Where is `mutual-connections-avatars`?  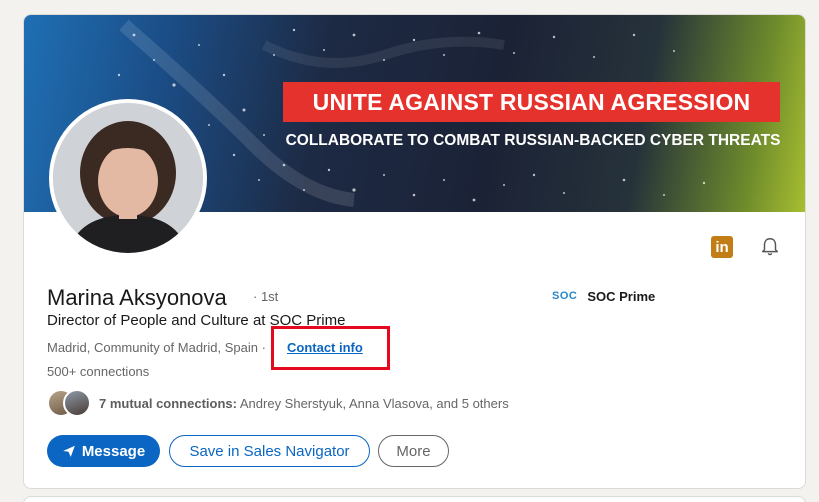
mutual-connections-avatars is located at coordinates (70, 404).